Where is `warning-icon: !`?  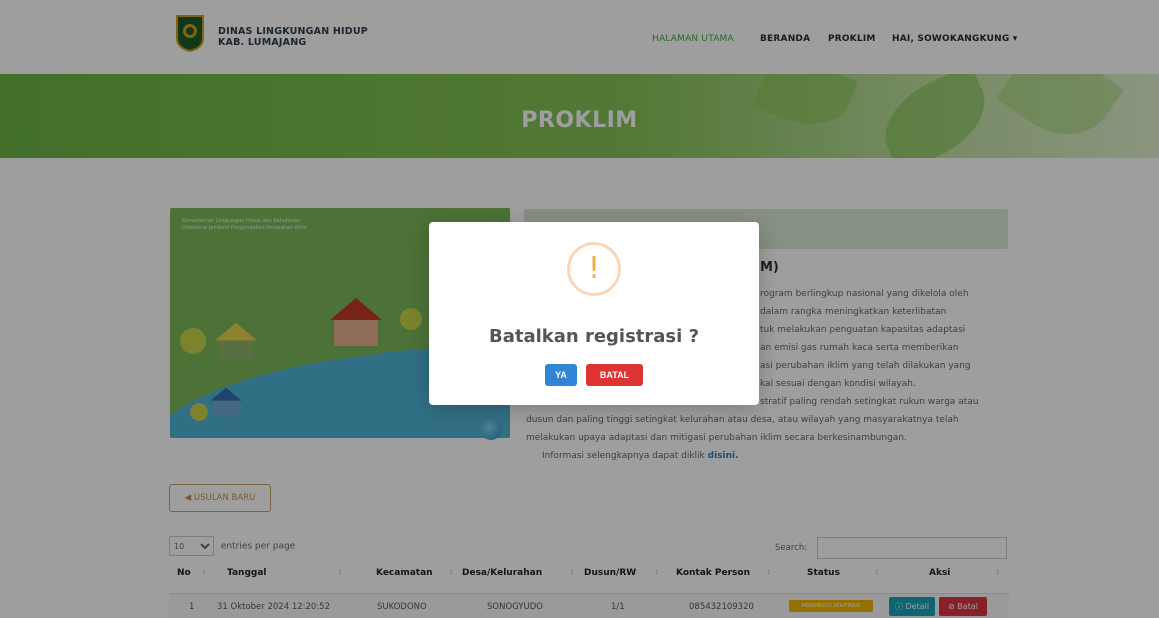 warning-icon: ! is located at coordinates (594, 269).